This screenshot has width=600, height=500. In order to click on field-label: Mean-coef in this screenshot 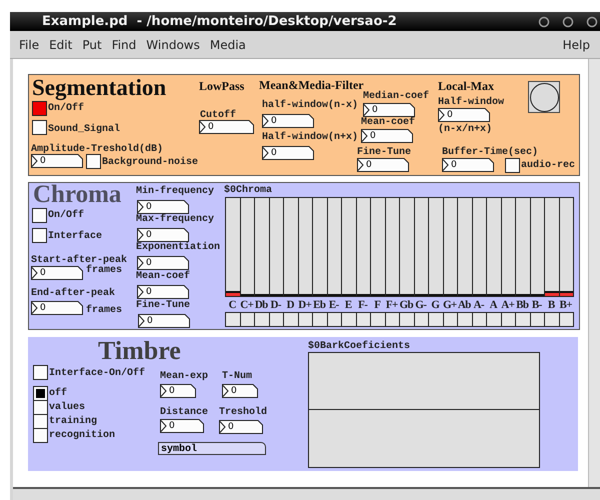, I will do `click(388, 122)`.